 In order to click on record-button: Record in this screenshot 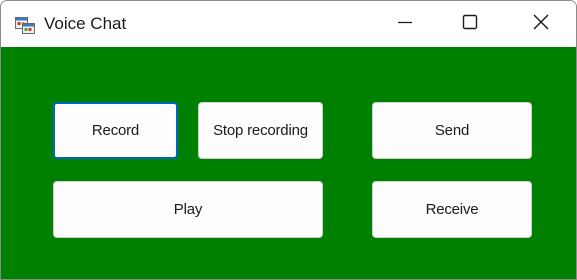, I will do `click(115, 130)`.